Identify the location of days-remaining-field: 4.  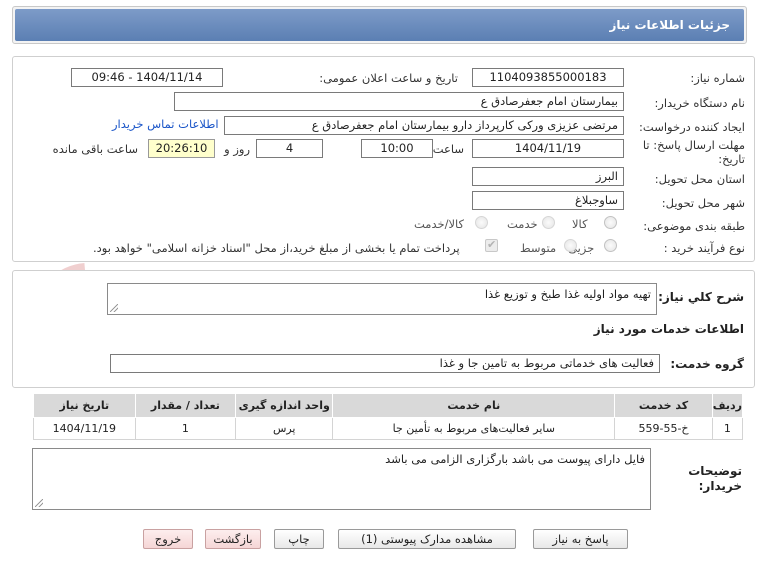
(289, 148).